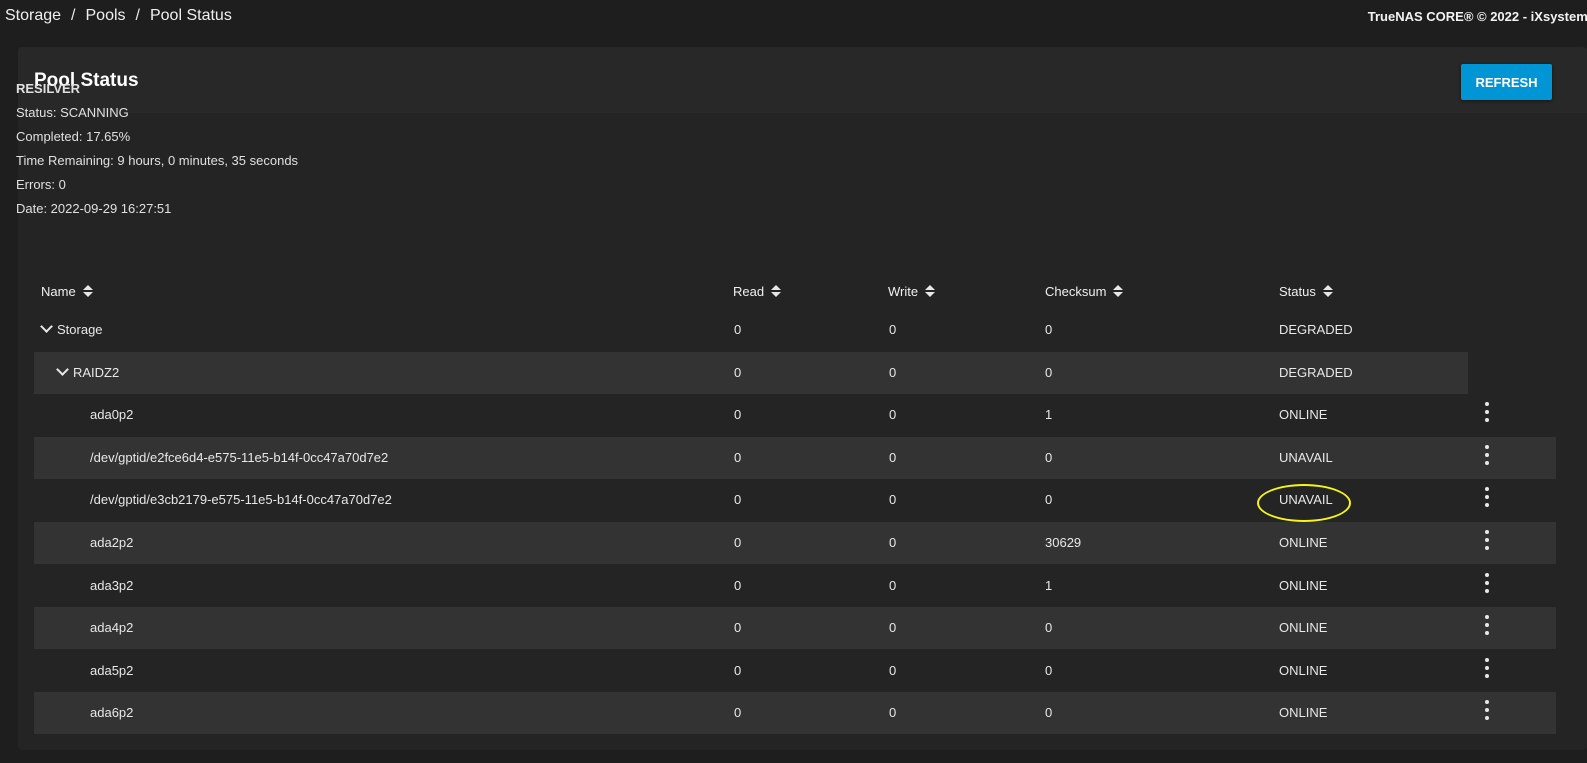 This screenshot has width=1587, height=763. I want to click on breadcrumb-pool-status: Pool Status, so click(190, 15).